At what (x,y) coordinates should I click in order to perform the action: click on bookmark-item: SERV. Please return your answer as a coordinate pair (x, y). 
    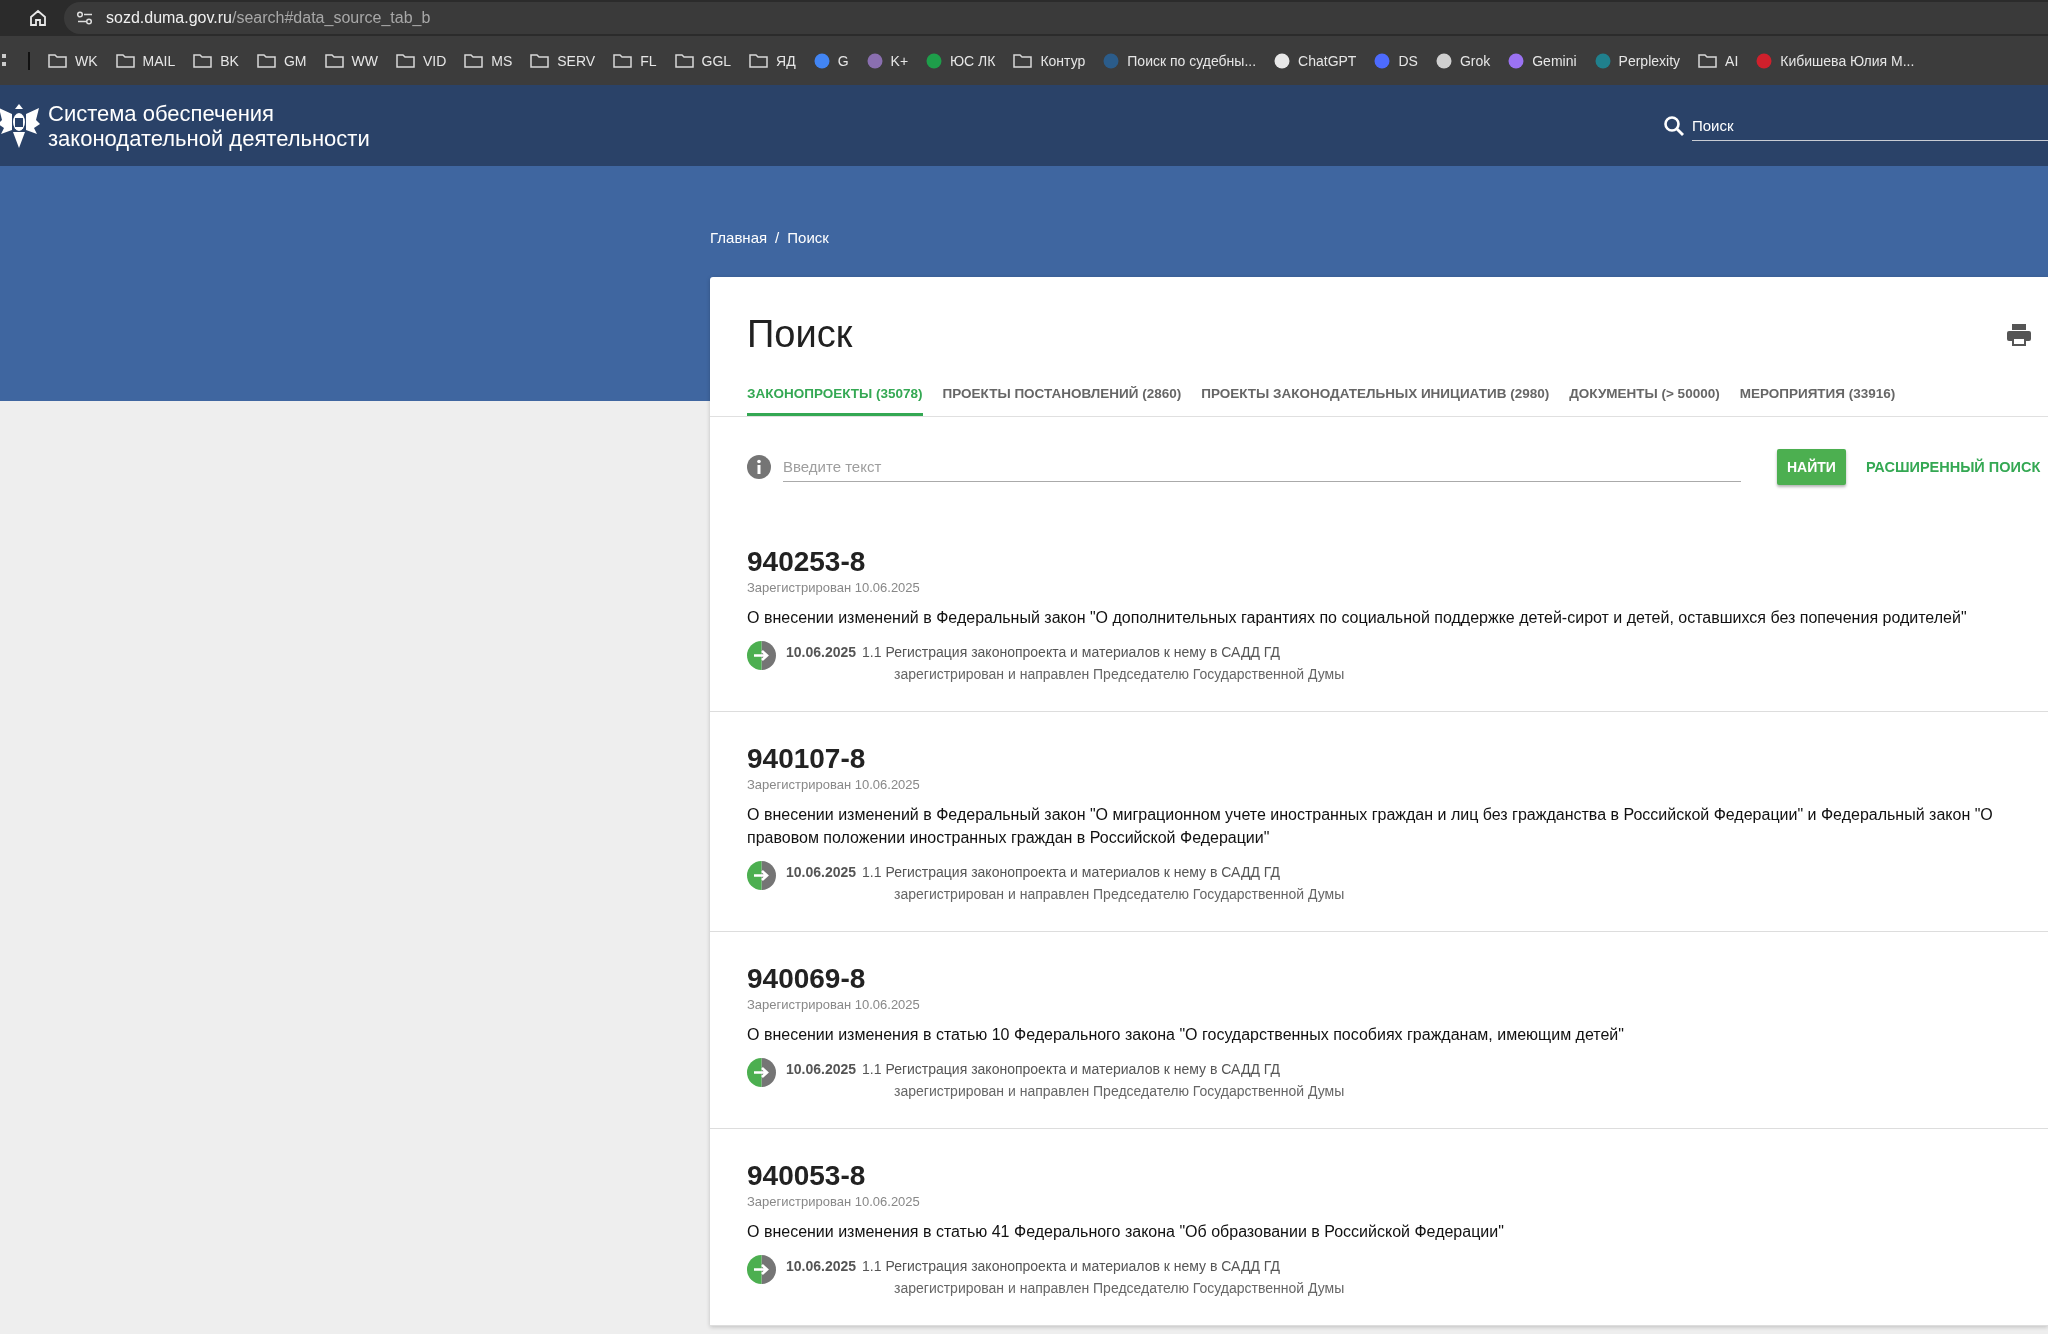
    Looking at the image, I should click on (563, 60).